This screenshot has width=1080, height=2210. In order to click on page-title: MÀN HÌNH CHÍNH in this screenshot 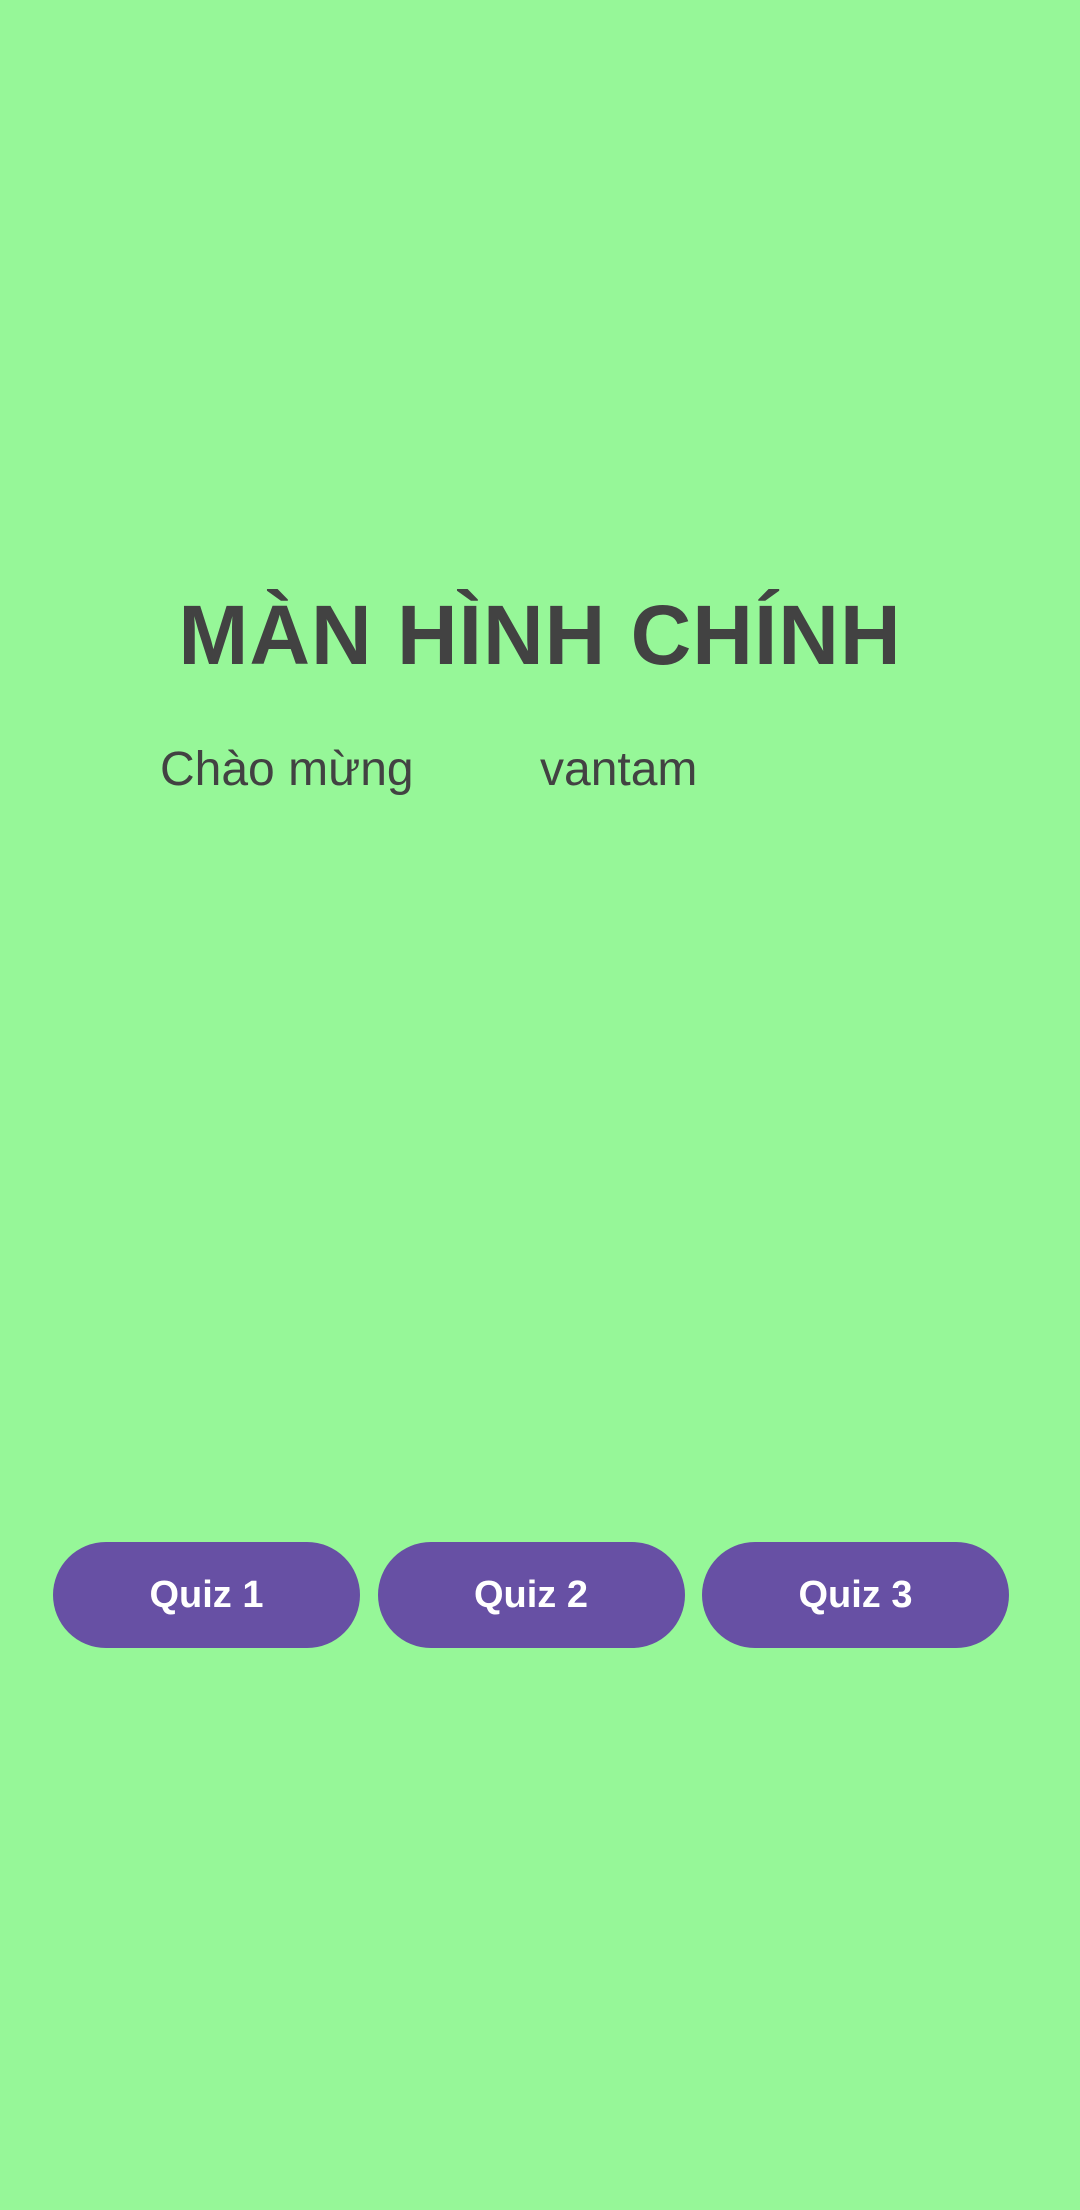, I will do `click(540, 635)`.